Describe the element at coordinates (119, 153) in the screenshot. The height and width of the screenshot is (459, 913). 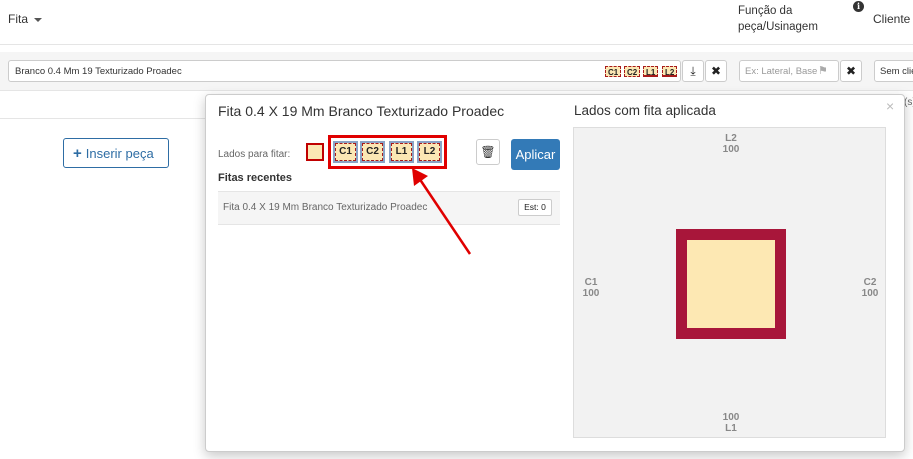
I see `insert-piece-label: Inserir peça` at that location.